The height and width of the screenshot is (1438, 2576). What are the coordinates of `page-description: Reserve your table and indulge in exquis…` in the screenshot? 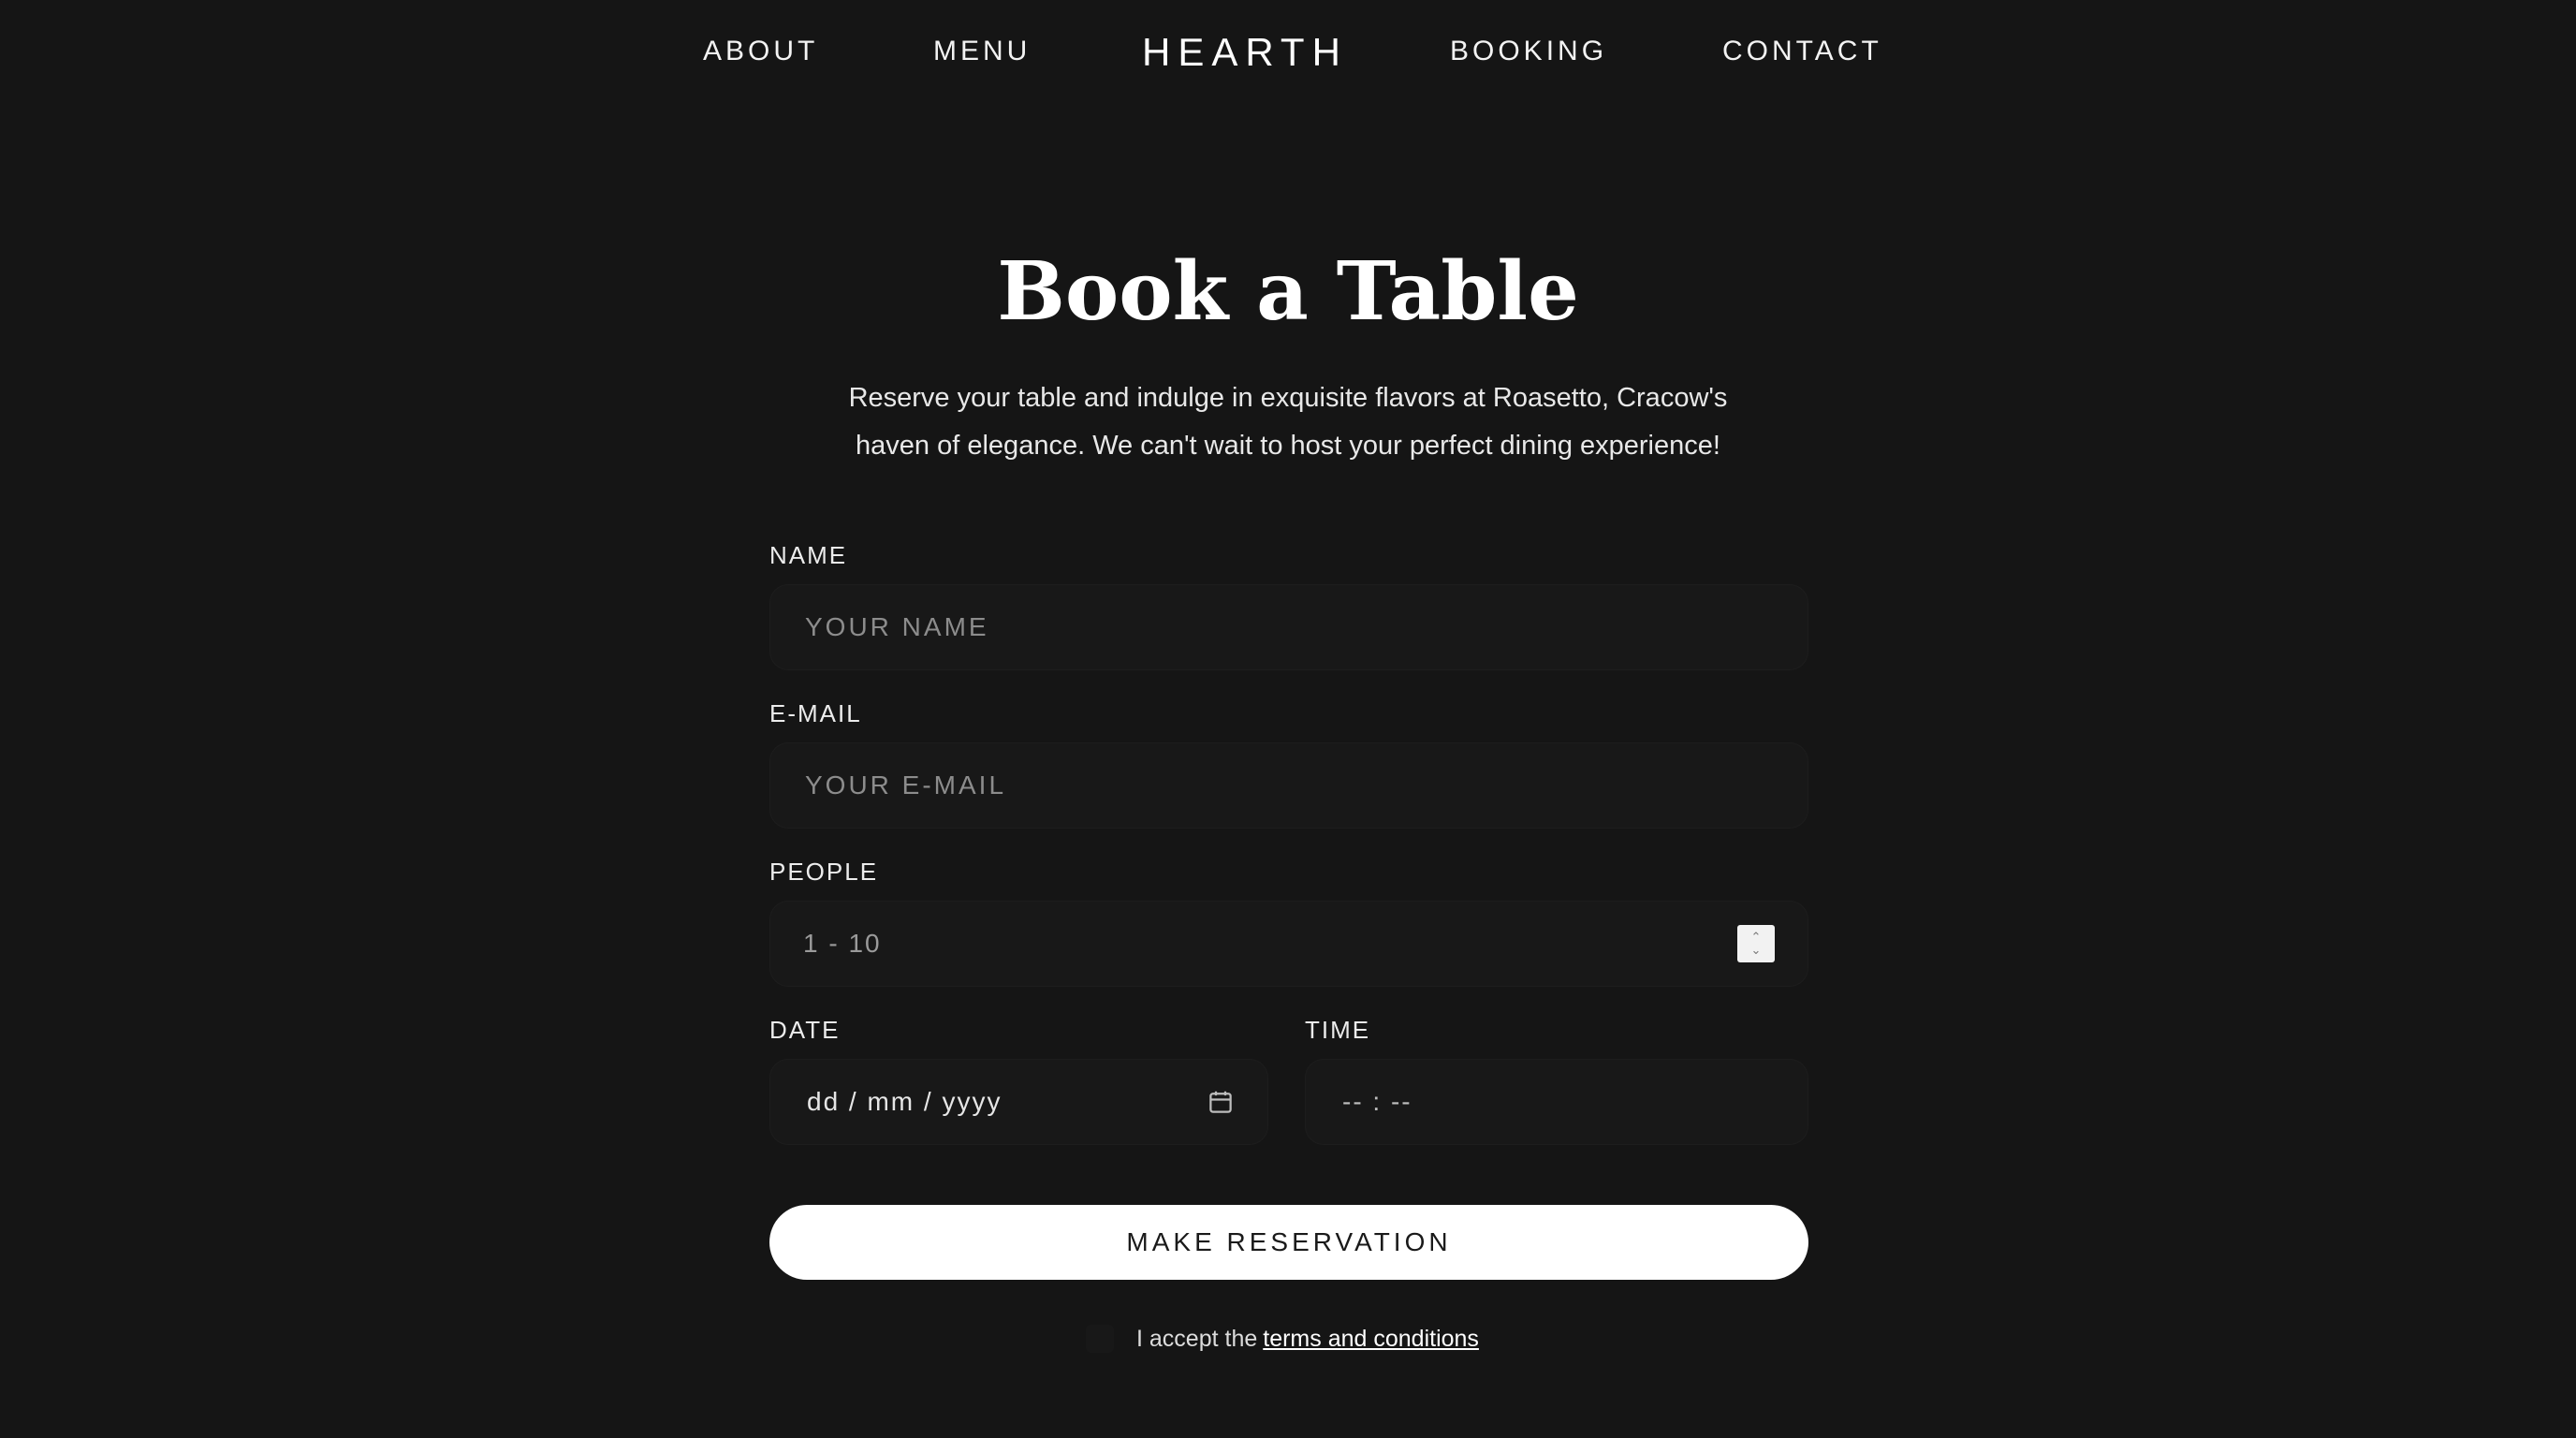 It's located at (1288, 422).